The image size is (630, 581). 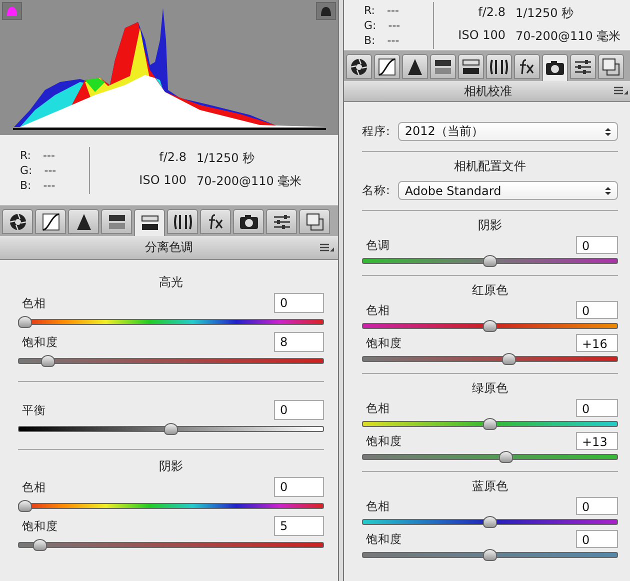 I want to click on value-field: +13, so click(x=597, y=441).